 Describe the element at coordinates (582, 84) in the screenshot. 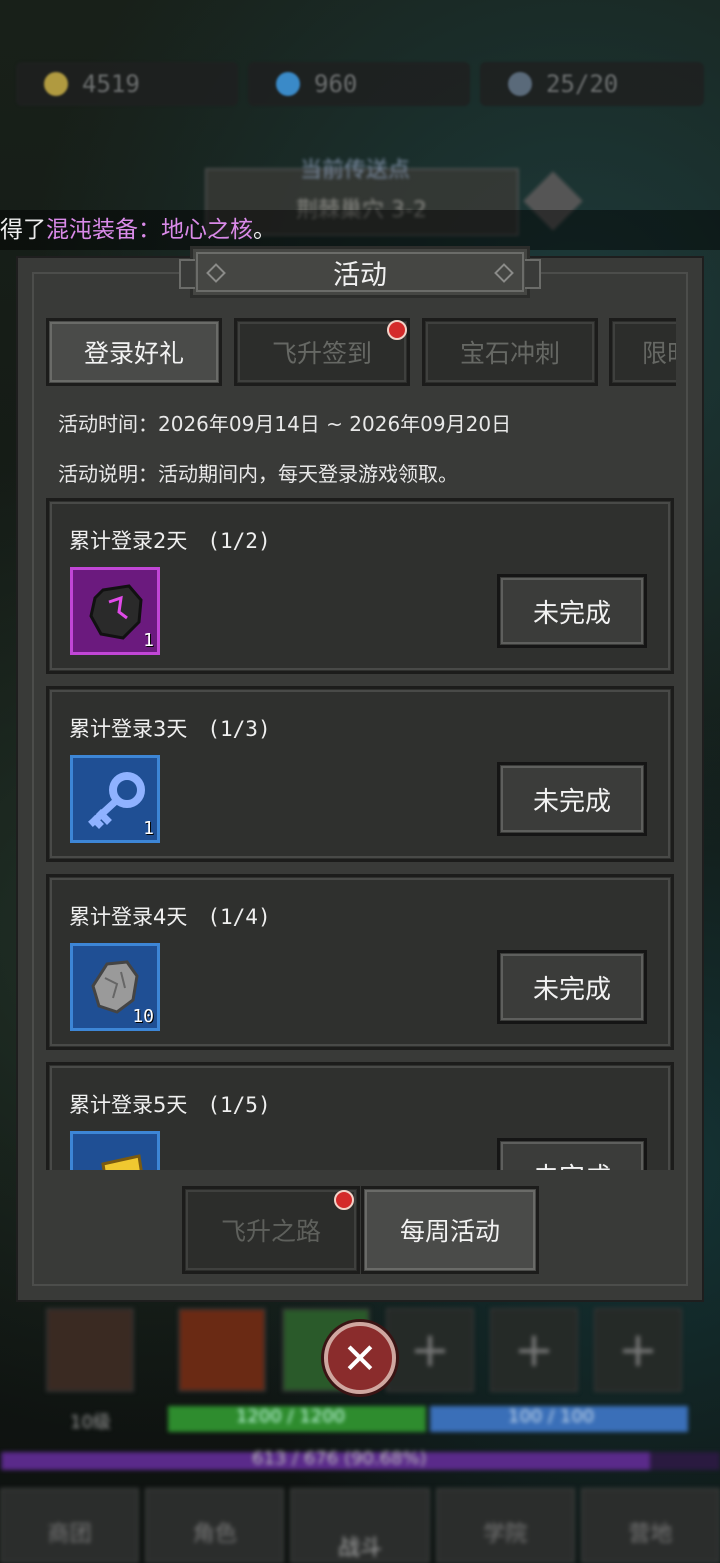

I see `stamina-value: 25/20` at that location.